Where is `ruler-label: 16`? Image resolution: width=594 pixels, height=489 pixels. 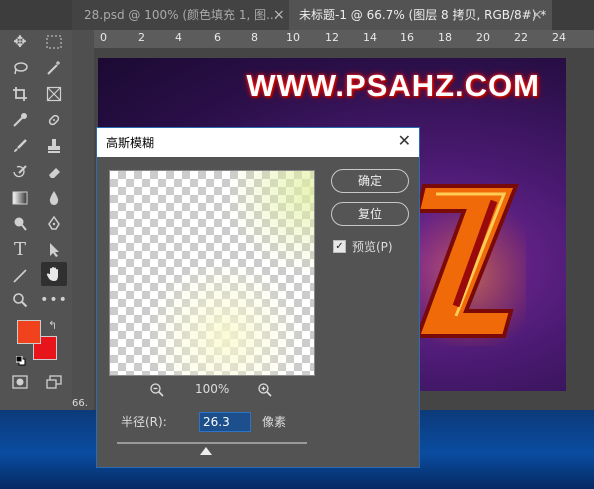
ruler-label: 16 is located at coordinates (407, 37).